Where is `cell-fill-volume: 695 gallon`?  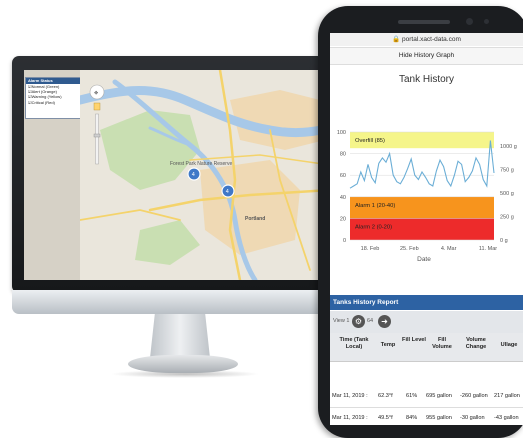 cell-fill-volume: 695 gallon is located at coordinates (439, 396).